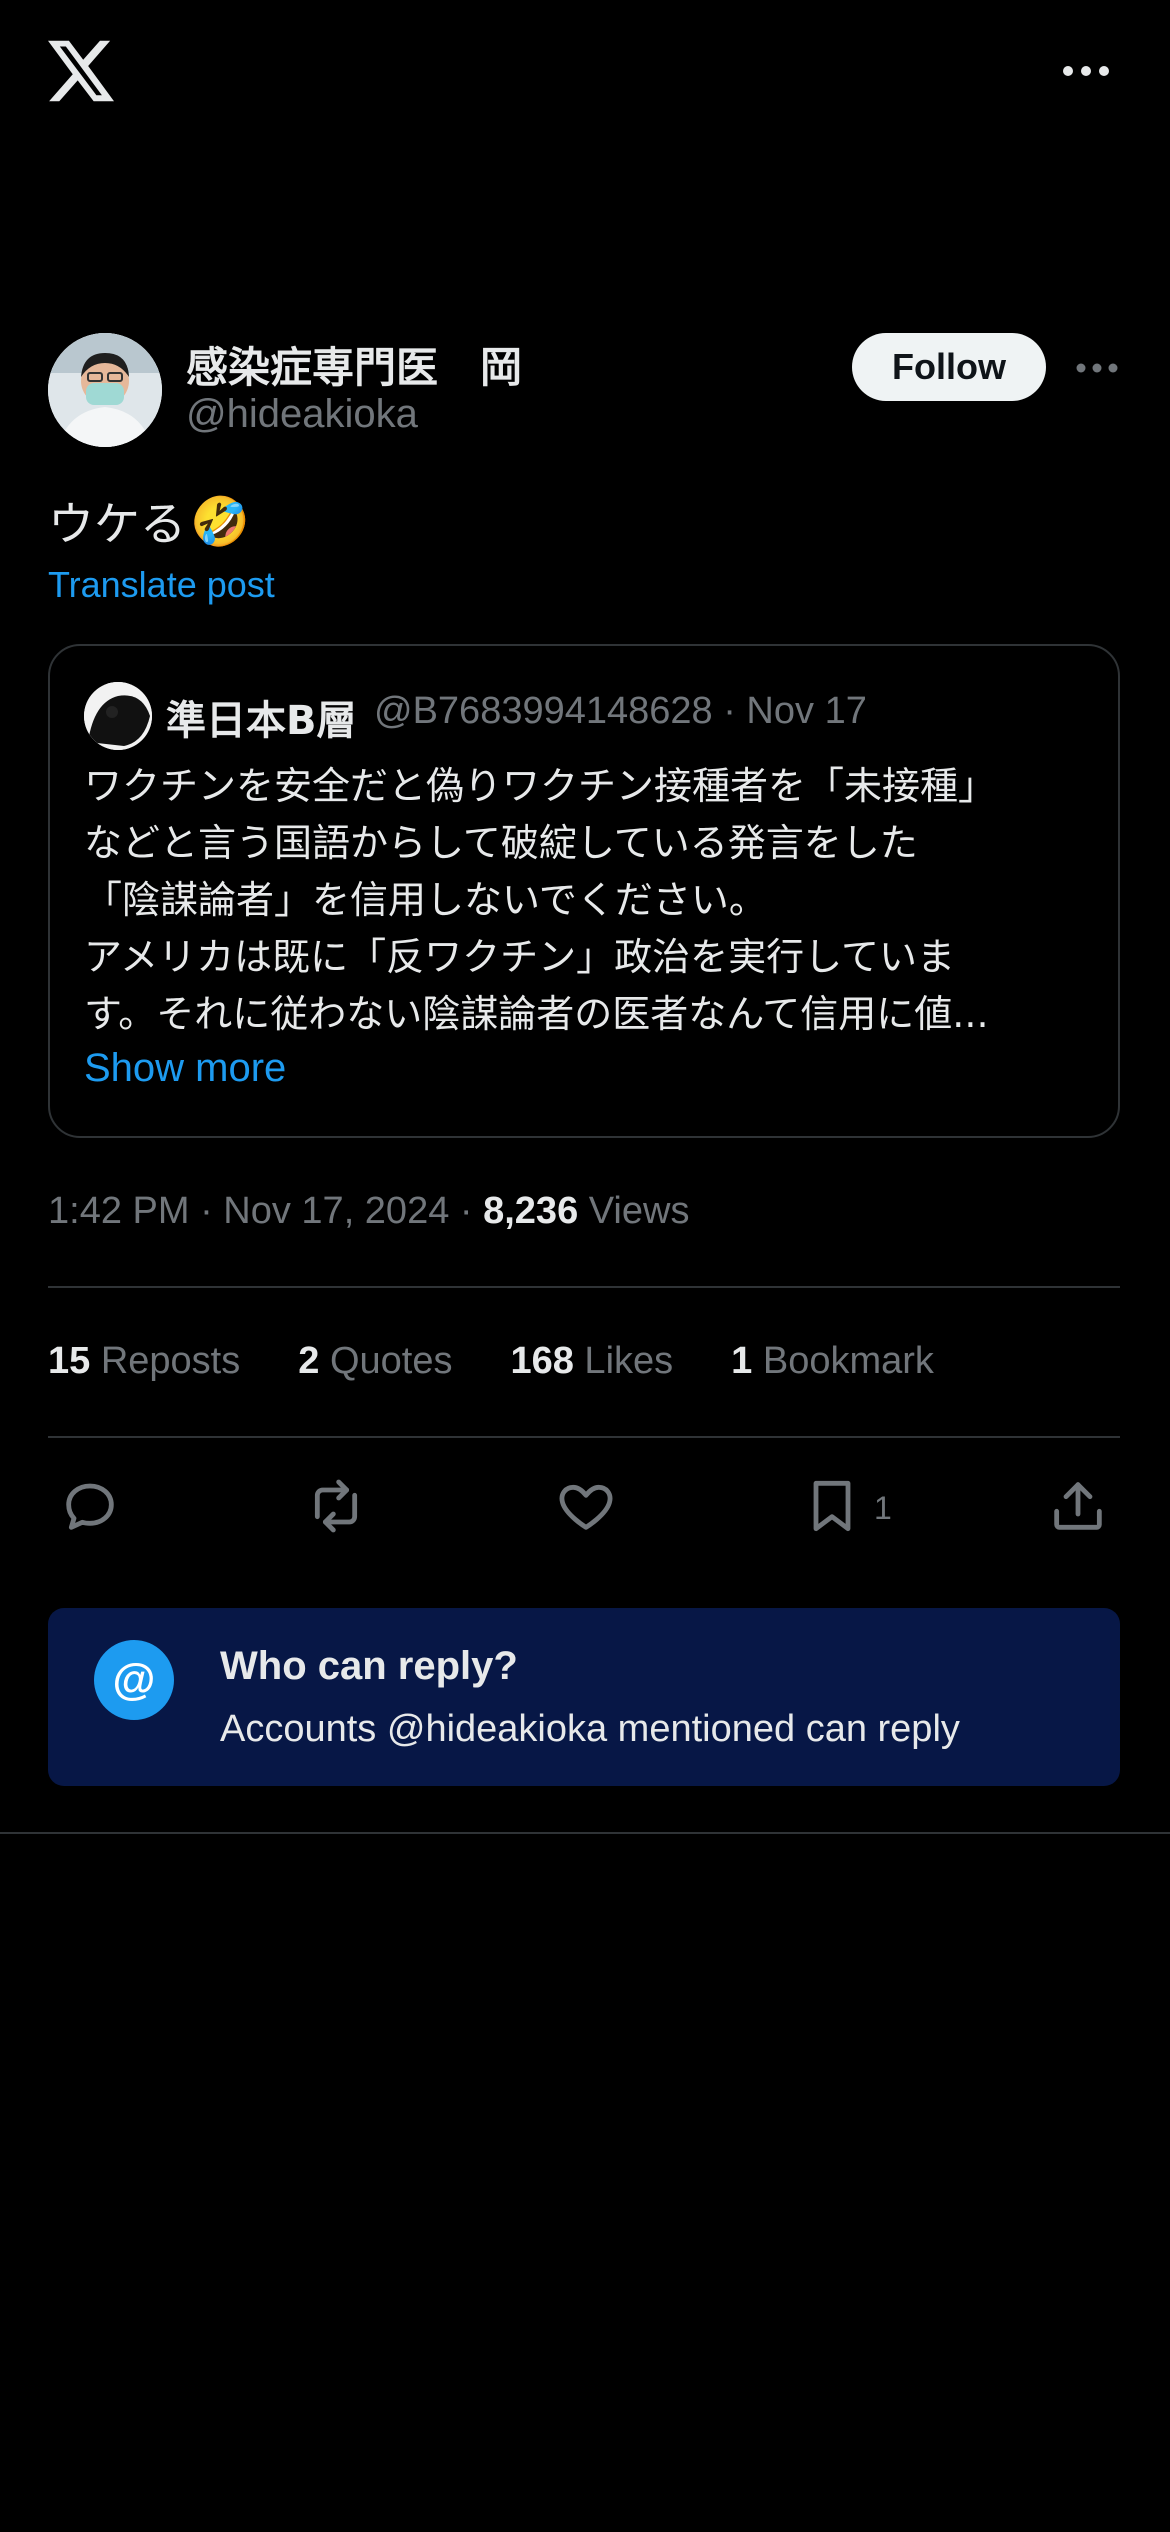 This screenshot has width=1170, height=2532. Describe the element at coordinates (501, 843) in the screenshot. I see `quoted-text-line: などと言う国語からして破綻している発言をした` at that location.